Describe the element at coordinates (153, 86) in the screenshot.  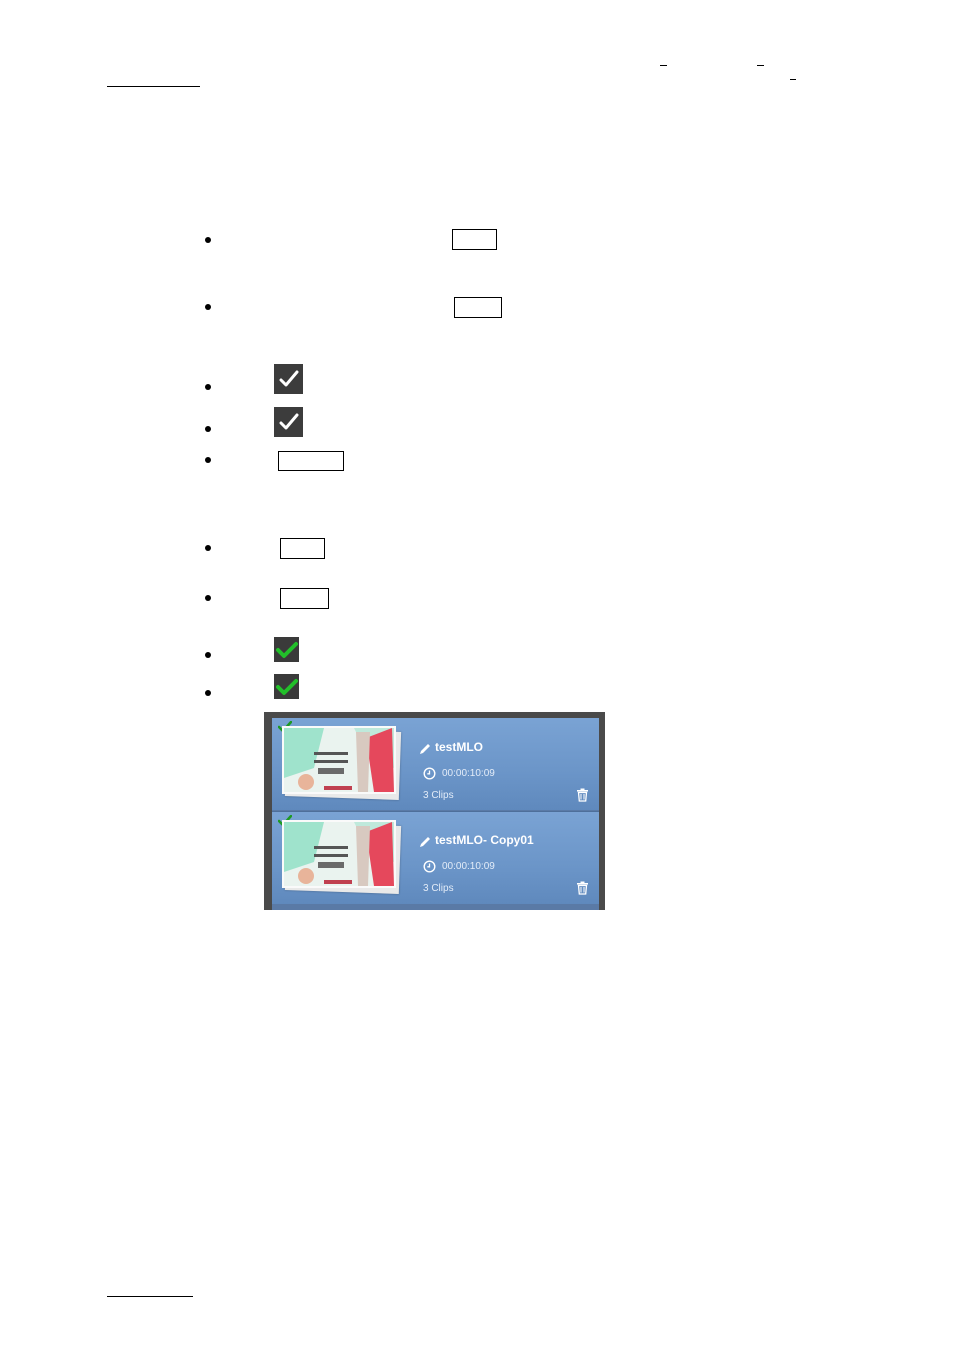
I see `header-rule` at that location.